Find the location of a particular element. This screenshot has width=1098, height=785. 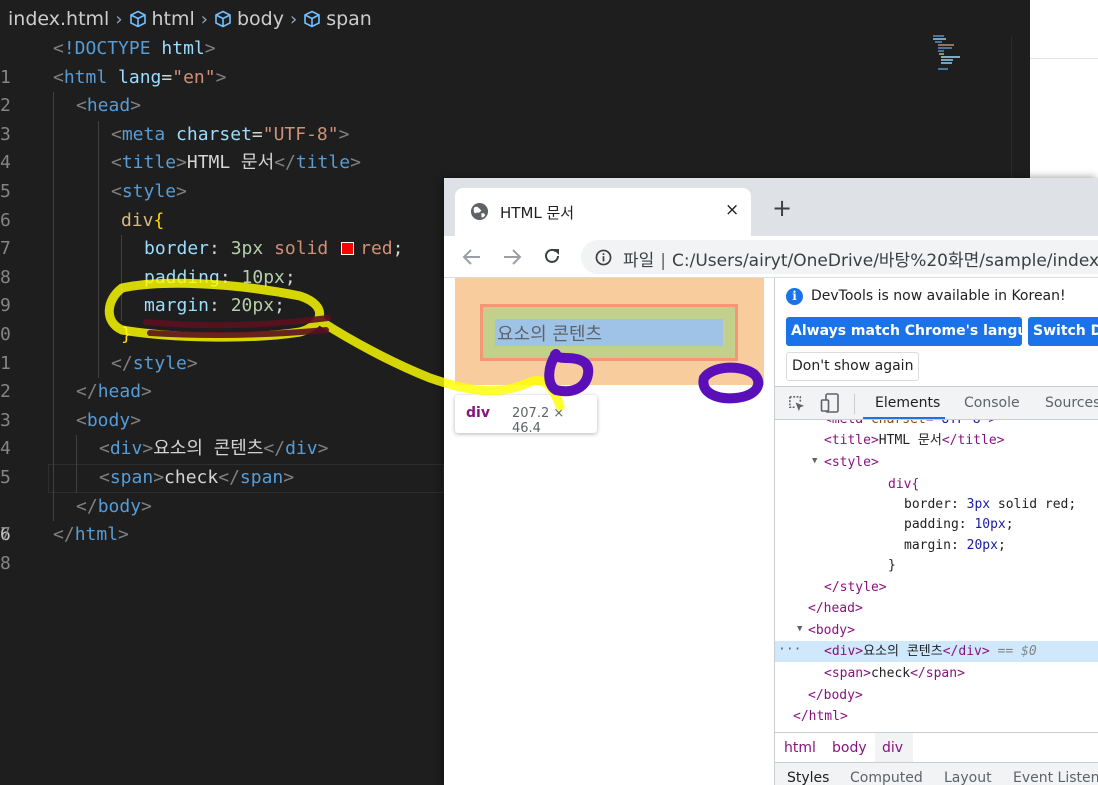

more-options-icon: ··· is located at coordinates (789, 649).